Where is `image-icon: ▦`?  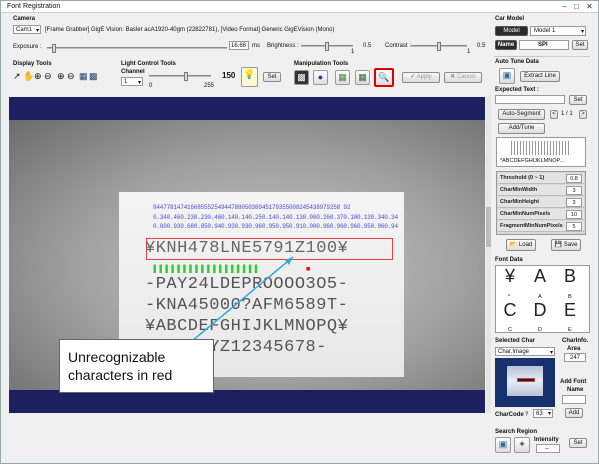
image-icon: ▦ is located at coordinates (342, 77).